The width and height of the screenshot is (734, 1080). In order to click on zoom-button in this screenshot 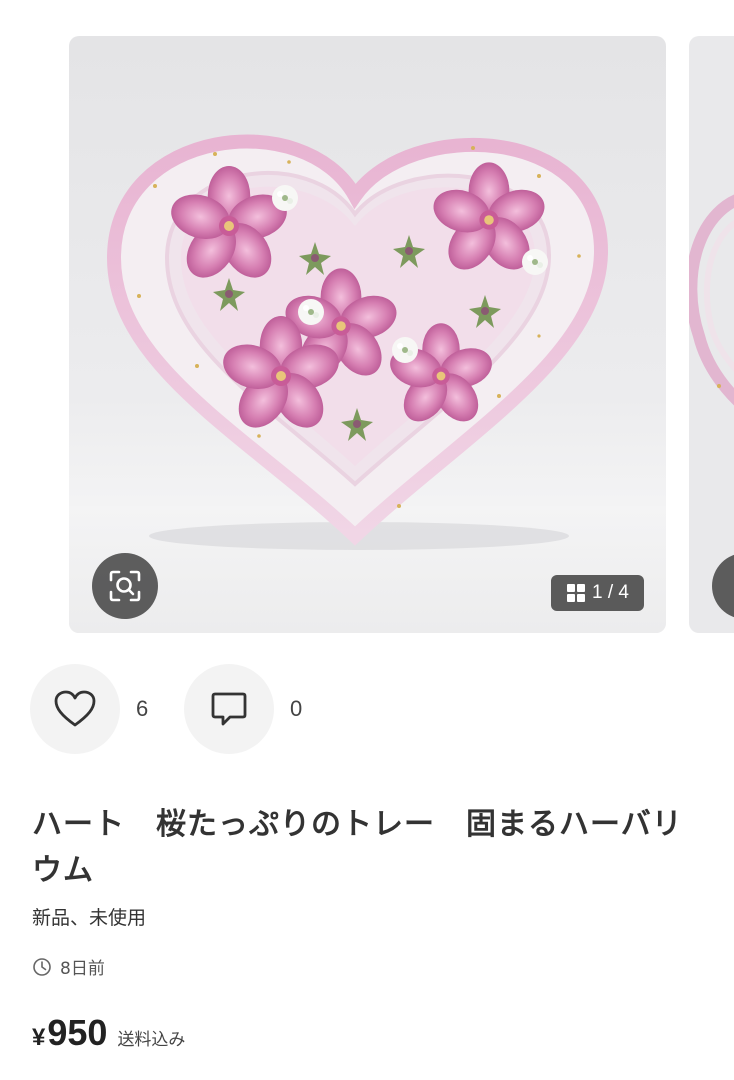, I will do `click(125, 586)`.